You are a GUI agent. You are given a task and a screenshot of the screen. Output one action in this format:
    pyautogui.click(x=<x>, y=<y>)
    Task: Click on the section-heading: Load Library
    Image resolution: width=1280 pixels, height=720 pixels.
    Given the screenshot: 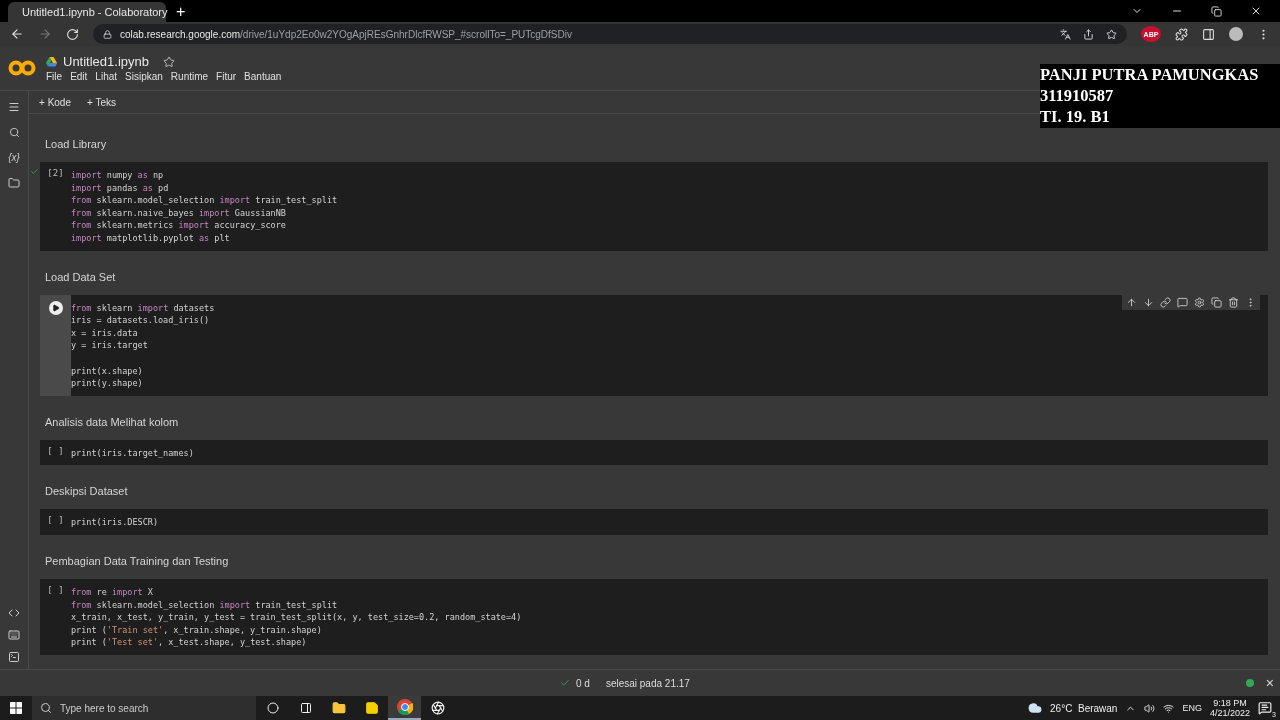 What is the action you would take?
    pyautogui.click(x=76, y=144)
    